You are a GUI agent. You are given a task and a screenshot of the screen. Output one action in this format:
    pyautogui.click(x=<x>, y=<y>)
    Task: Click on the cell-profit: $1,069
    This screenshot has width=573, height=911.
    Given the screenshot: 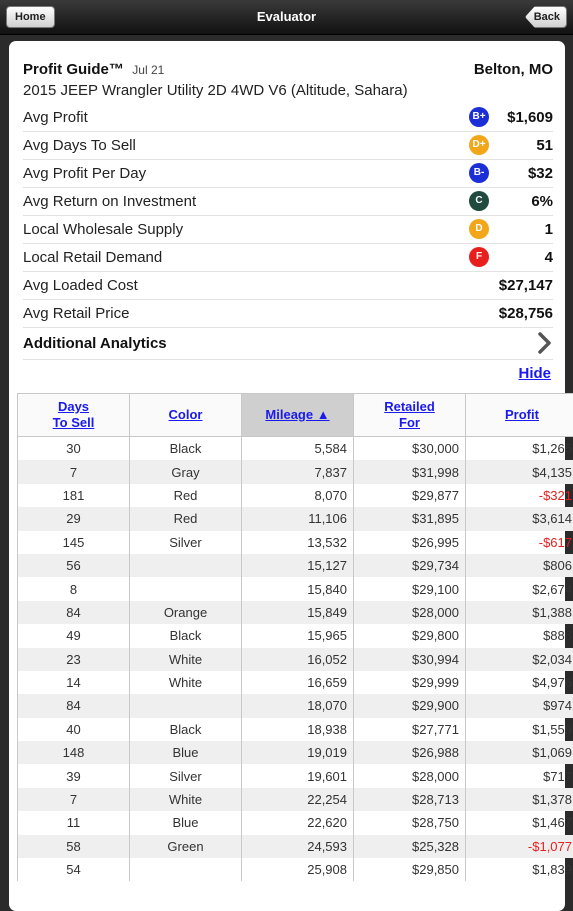 What is the action you would take?
    pyautogui.click(x=519, y=752)
    